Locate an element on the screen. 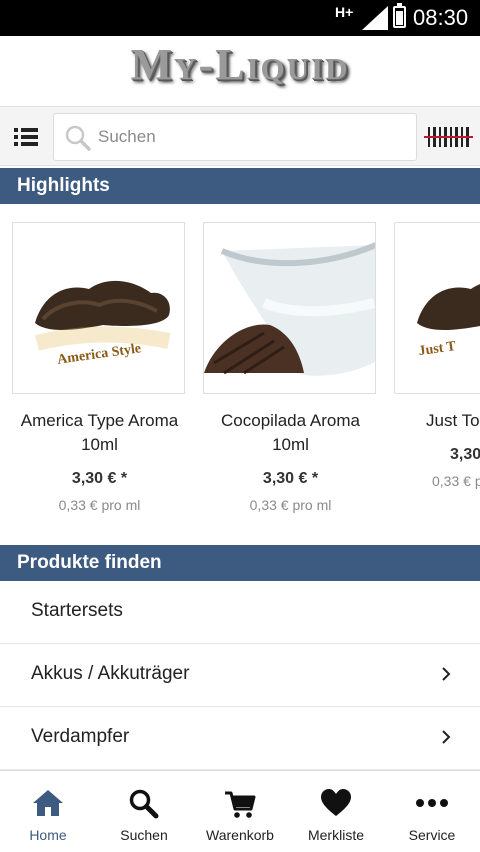 The image size is (480, 852). product-image: Just T is located at coordinates (437, 308).